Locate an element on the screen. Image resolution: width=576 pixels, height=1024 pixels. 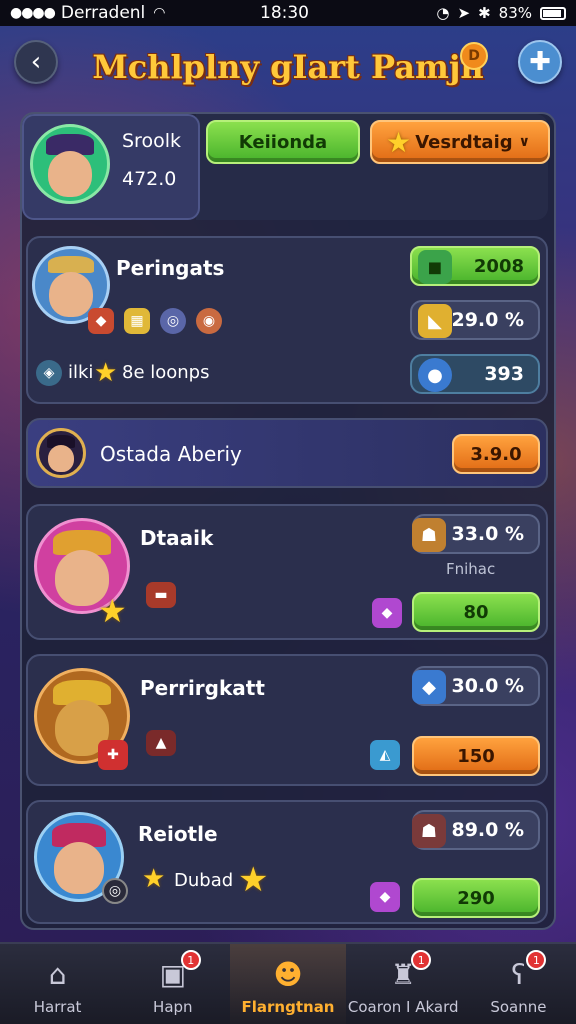
line-text-2: 8e loonps is located at coordinates (166, 372).